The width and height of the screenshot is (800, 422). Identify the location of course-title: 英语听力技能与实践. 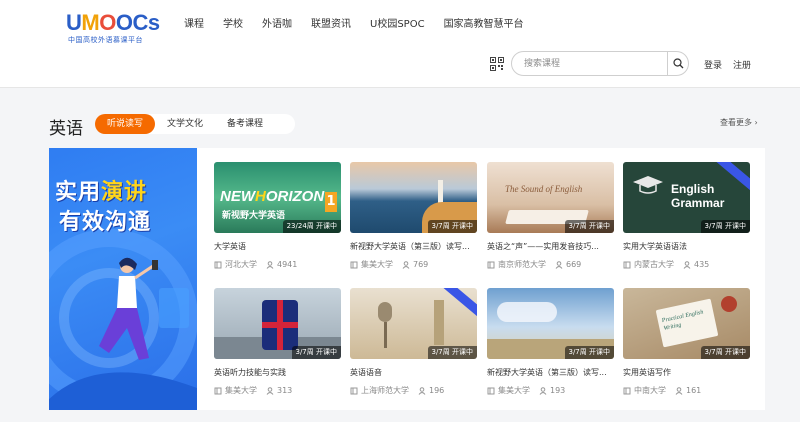
(277, 372).